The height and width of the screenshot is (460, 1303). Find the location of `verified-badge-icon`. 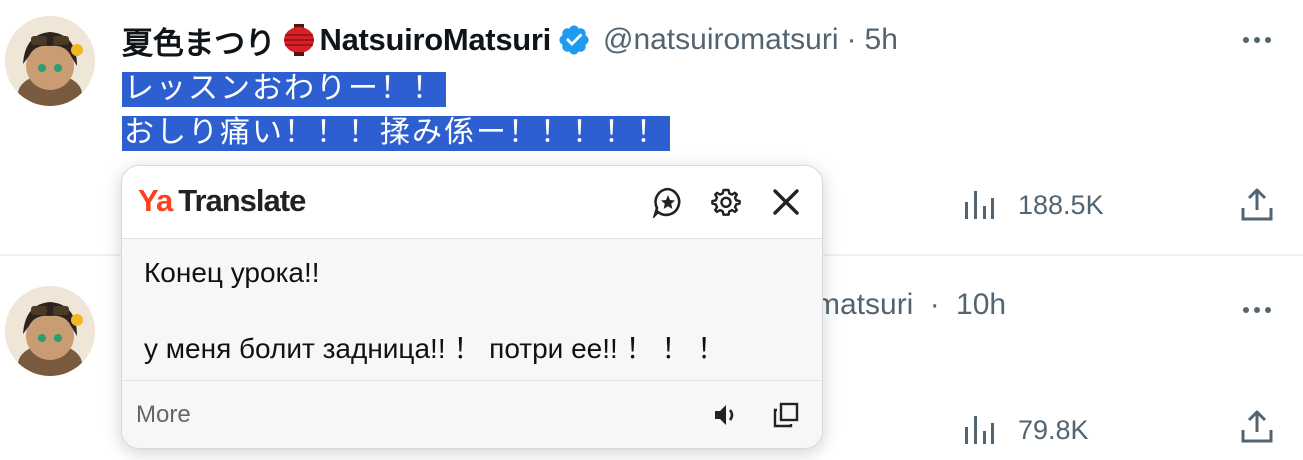

verified-badge-icon is located at coordinates (574, 40).